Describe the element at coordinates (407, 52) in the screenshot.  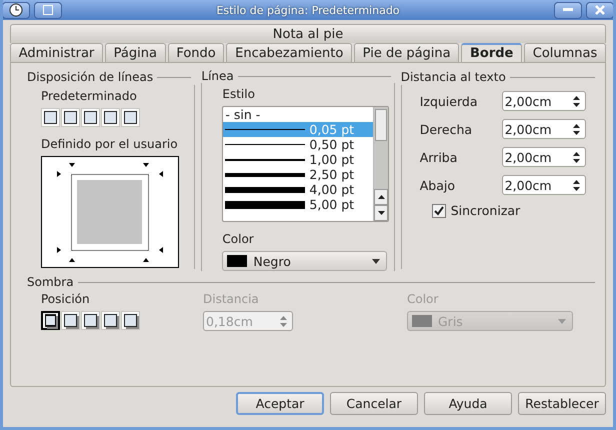
I see `tab: Pie de página` at that location.